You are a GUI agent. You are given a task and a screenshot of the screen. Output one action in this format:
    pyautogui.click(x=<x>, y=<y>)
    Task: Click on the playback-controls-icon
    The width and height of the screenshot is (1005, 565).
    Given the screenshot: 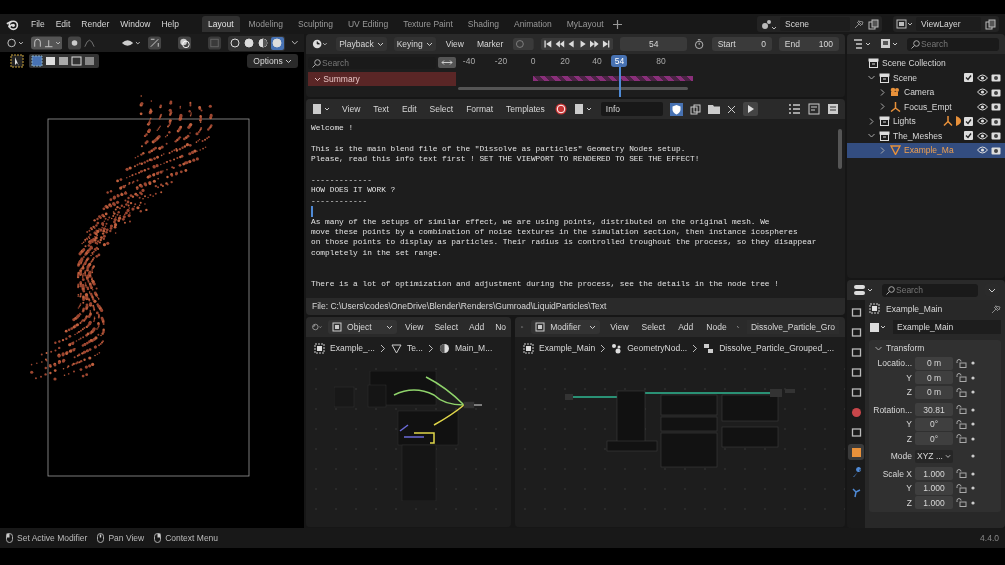 What is the action you would take?
    pyautogui.click(x=577, y=44)
    